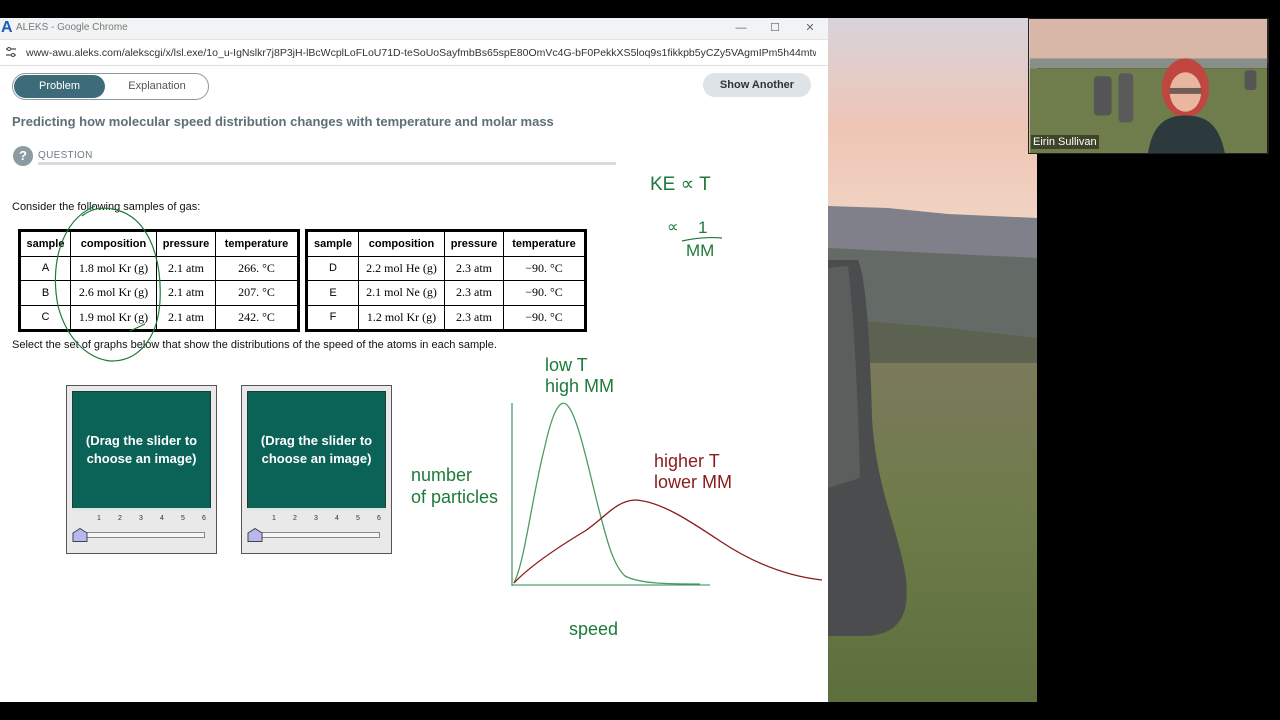 This screenshot has width=1280, height=720. What do you see at coordinates (137, 327) in the screenshot?
I see `ink-stroke` at bounding box center [137, 327].